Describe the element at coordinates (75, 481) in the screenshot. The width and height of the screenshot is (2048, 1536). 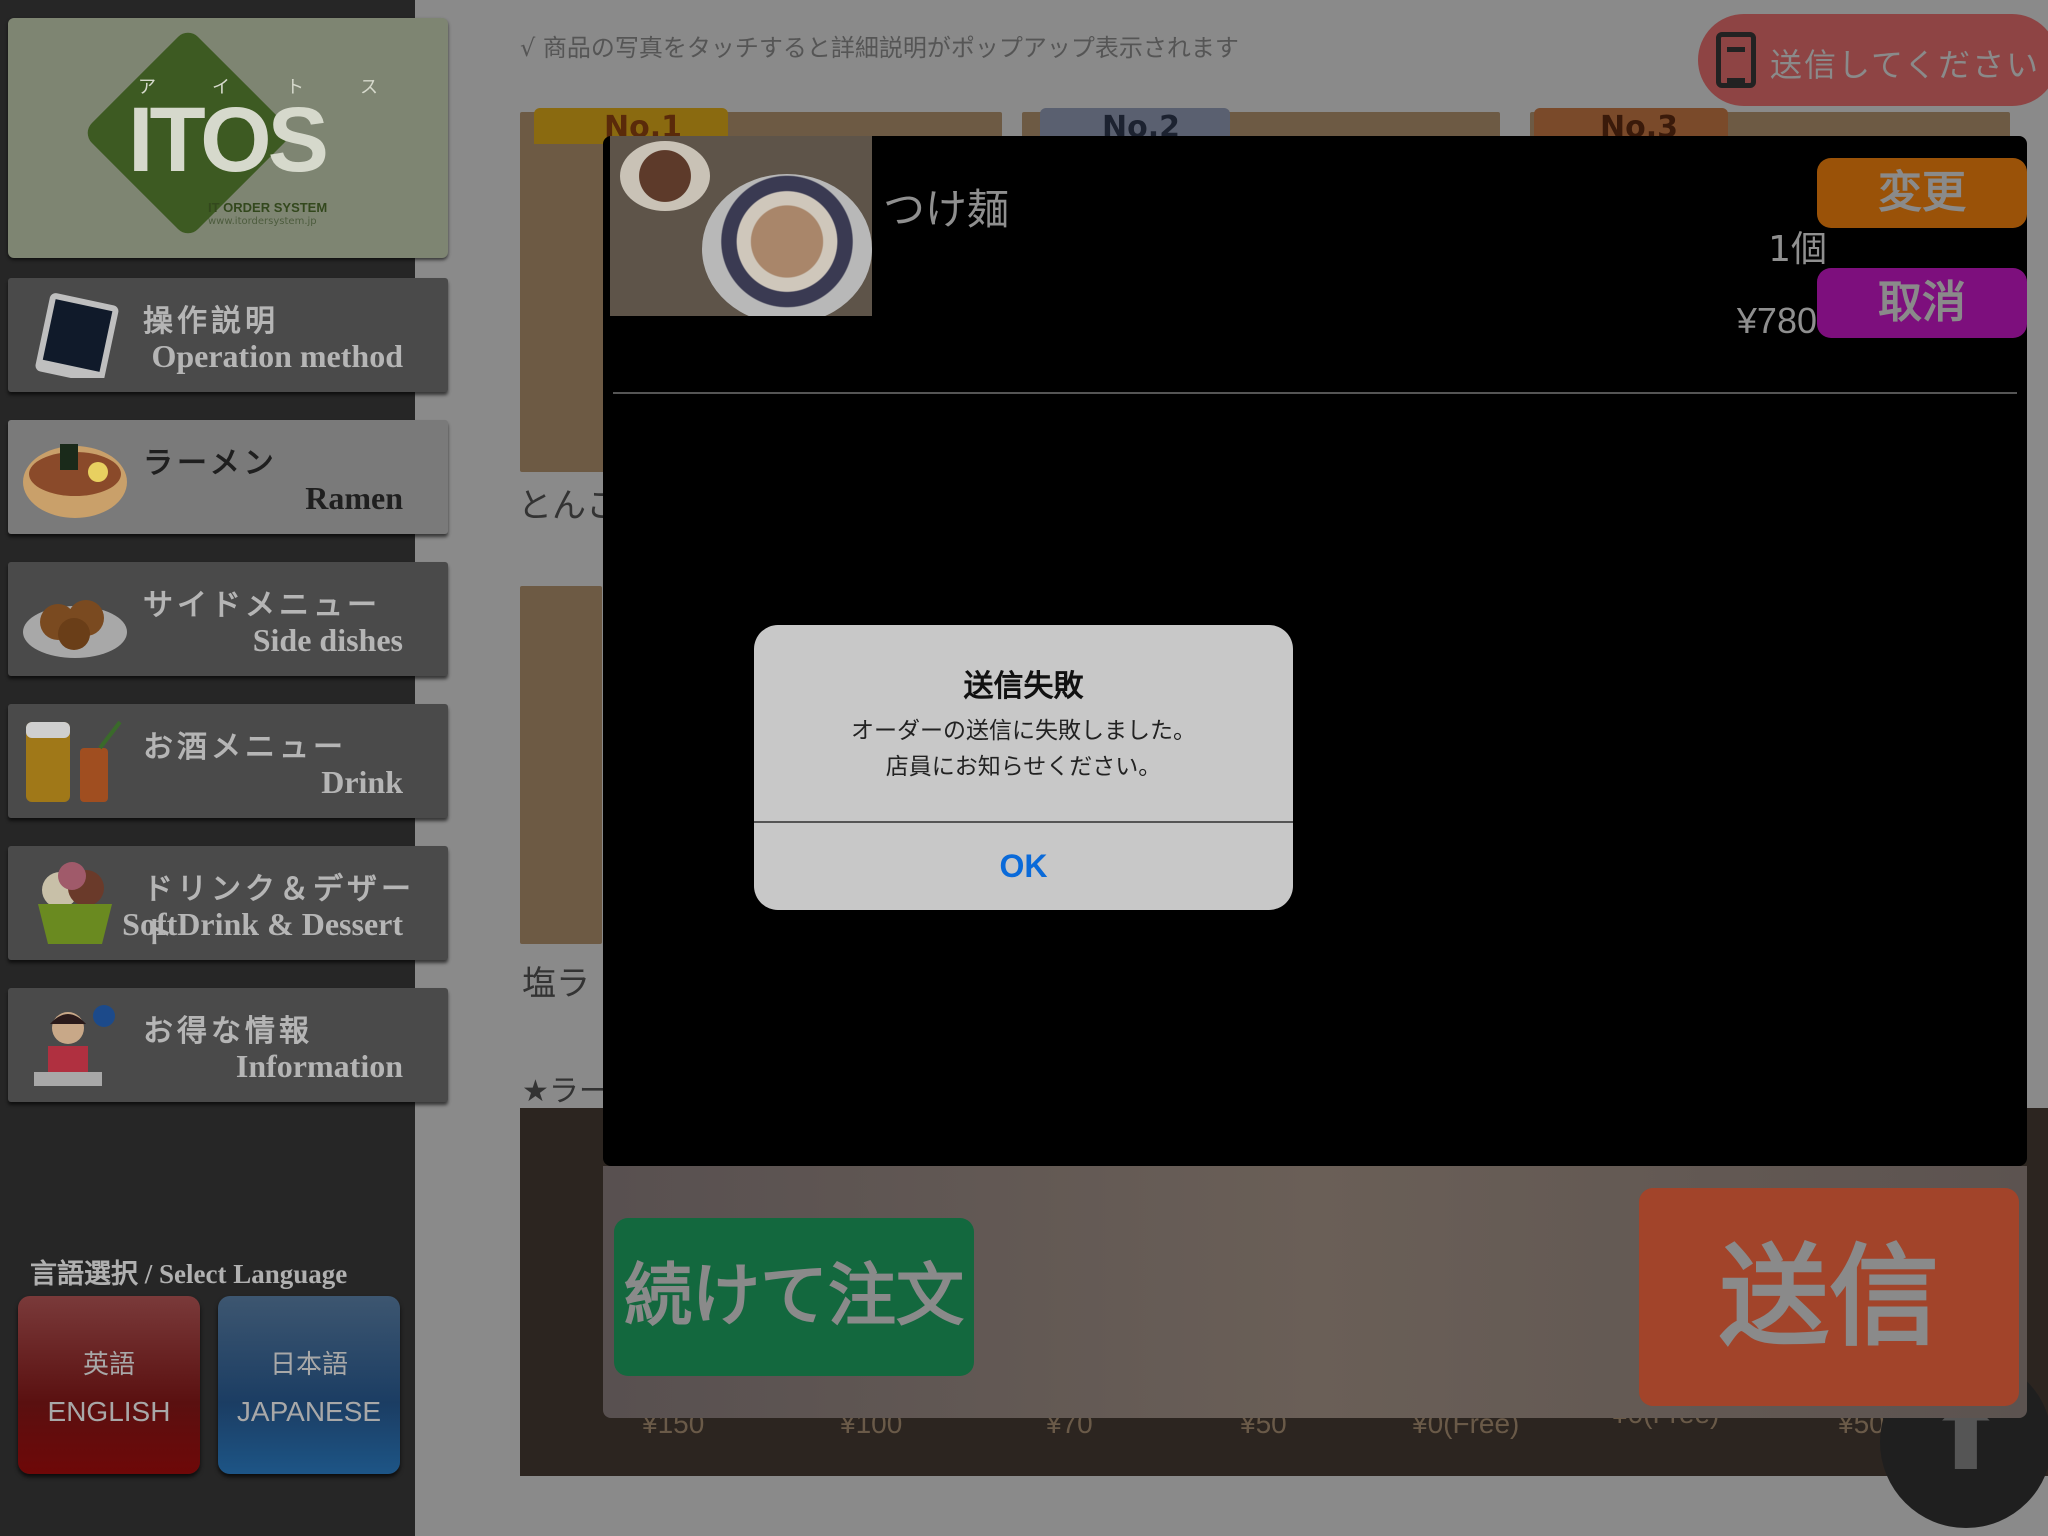
I see `ramen-bowl-icon` at that location.